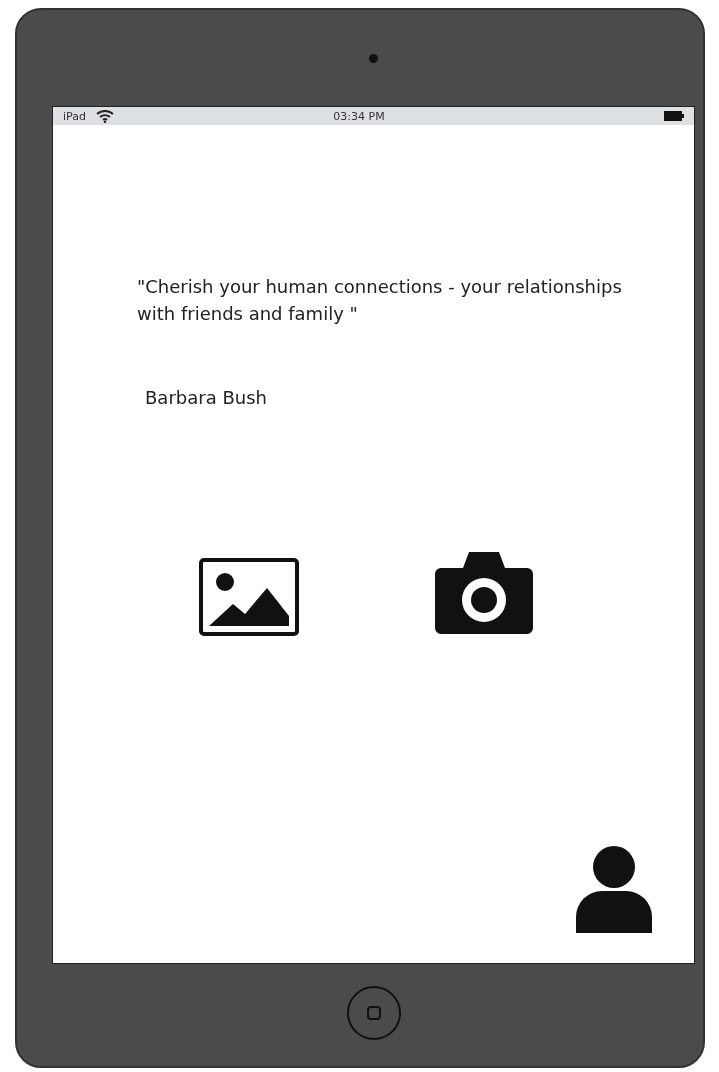 Image resolution: width=719 pixels, height=1072 pixels. What do you see at coordinates (380, 300) in the screenshot?
I see `quote-text: "Cherish your human connections - your relationships with friends and family "` at bounding box center [380, 300].